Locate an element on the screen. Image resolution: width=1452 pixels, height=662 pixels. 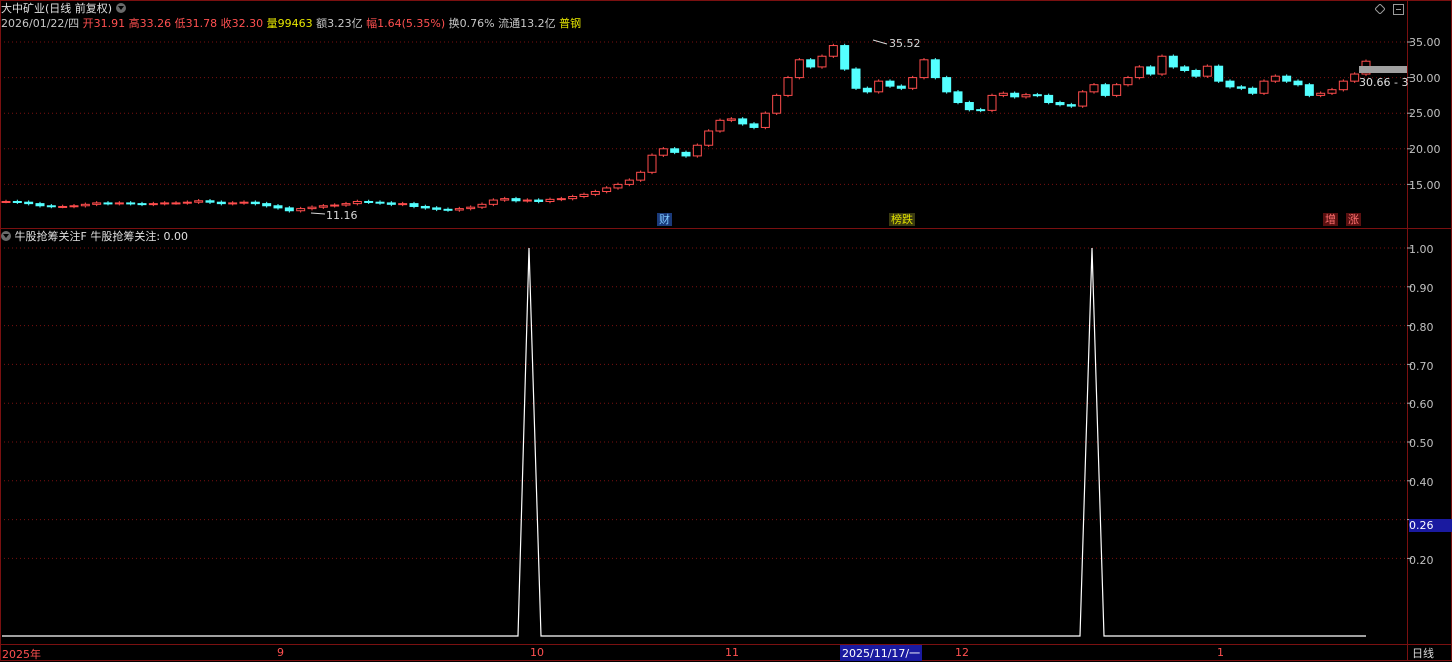
time-label: 10 is located at coordinates (537, 652).